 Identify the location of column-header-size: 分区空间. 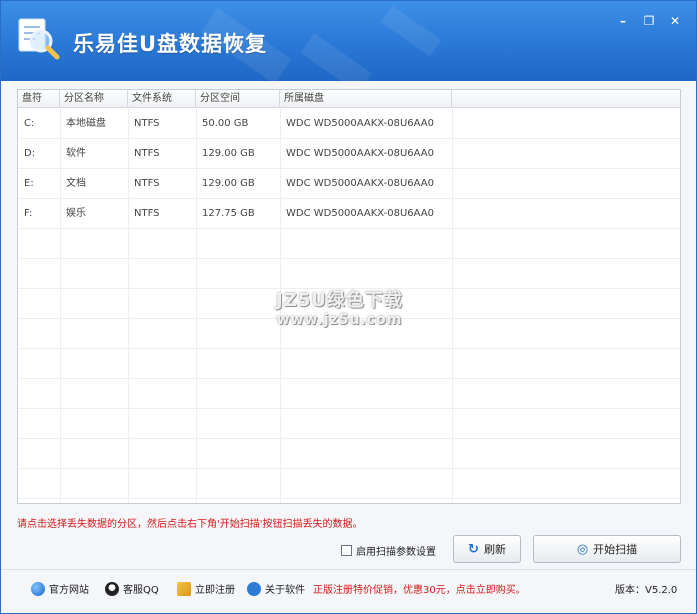
(238, 99).